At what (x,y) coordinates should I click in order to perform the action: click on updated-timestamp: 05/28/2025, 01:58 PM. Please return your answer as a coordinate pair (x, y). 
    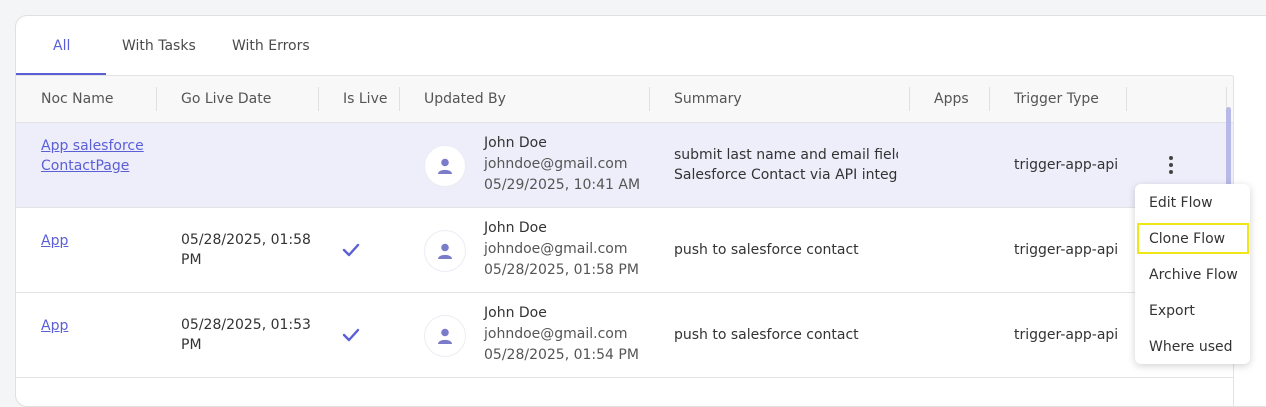
    Looking at the image, I should click on (561, 270).